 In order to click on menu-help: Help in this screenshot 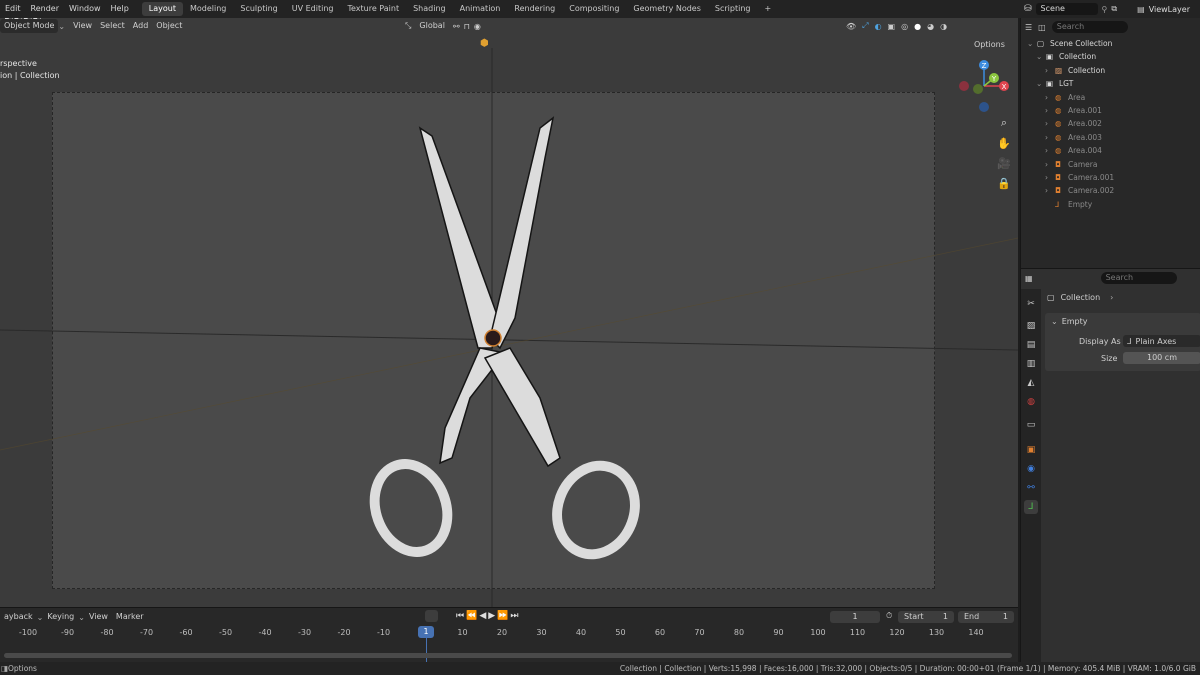, I will do `click(120, 9)`.